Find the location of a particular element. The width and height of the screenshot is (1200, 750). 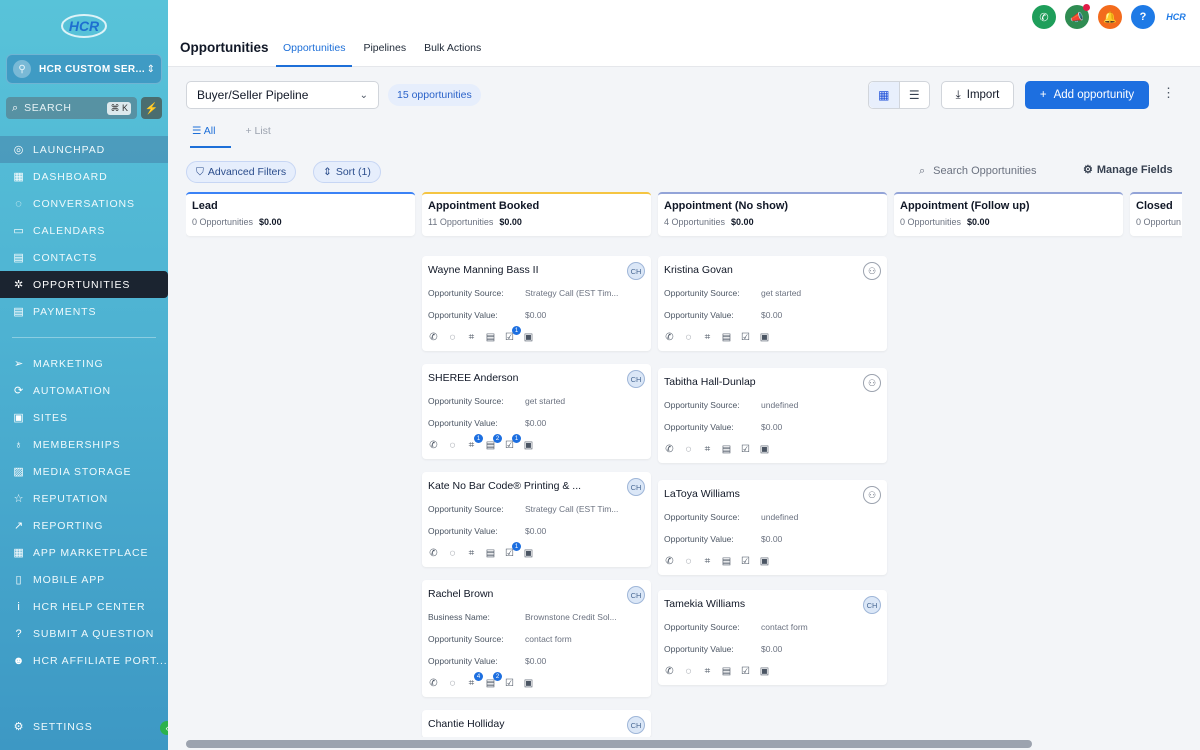

more-options-icon: ⋮ is located at coordinates (1168, 93).